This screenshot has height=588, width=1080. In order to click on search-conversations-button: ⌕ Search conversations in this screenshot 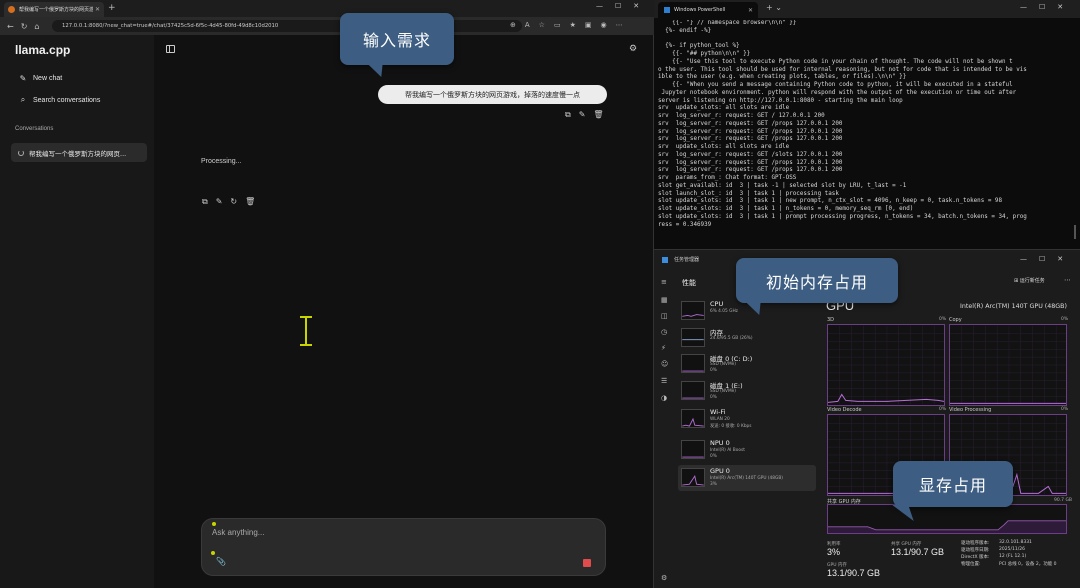, I will do `click(60, 100)`.